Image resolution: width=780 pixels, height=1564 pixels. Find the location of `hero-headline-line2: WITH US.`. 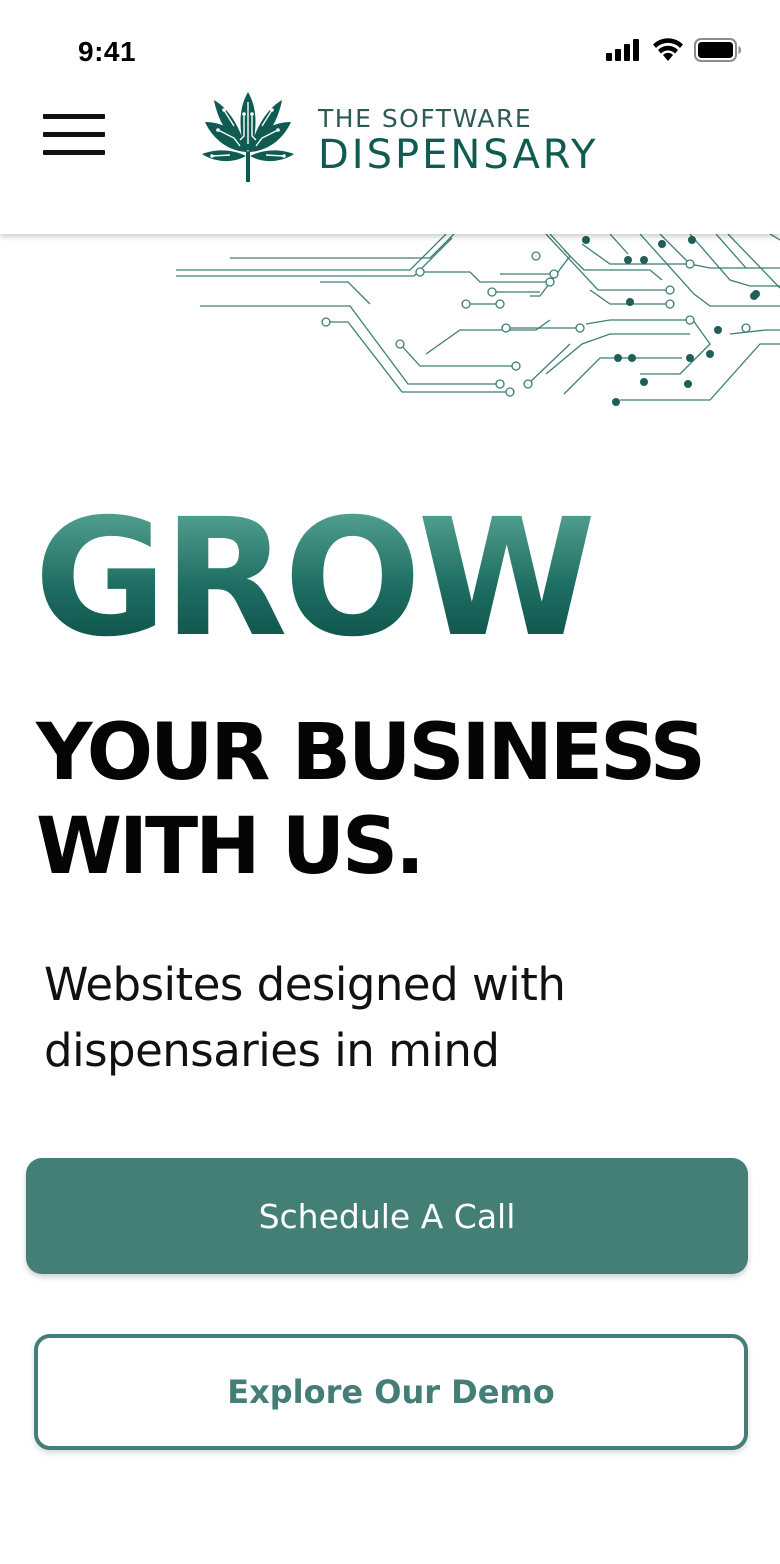

hero-headline-line2: WITH US. is located at coordinates (230, 847).